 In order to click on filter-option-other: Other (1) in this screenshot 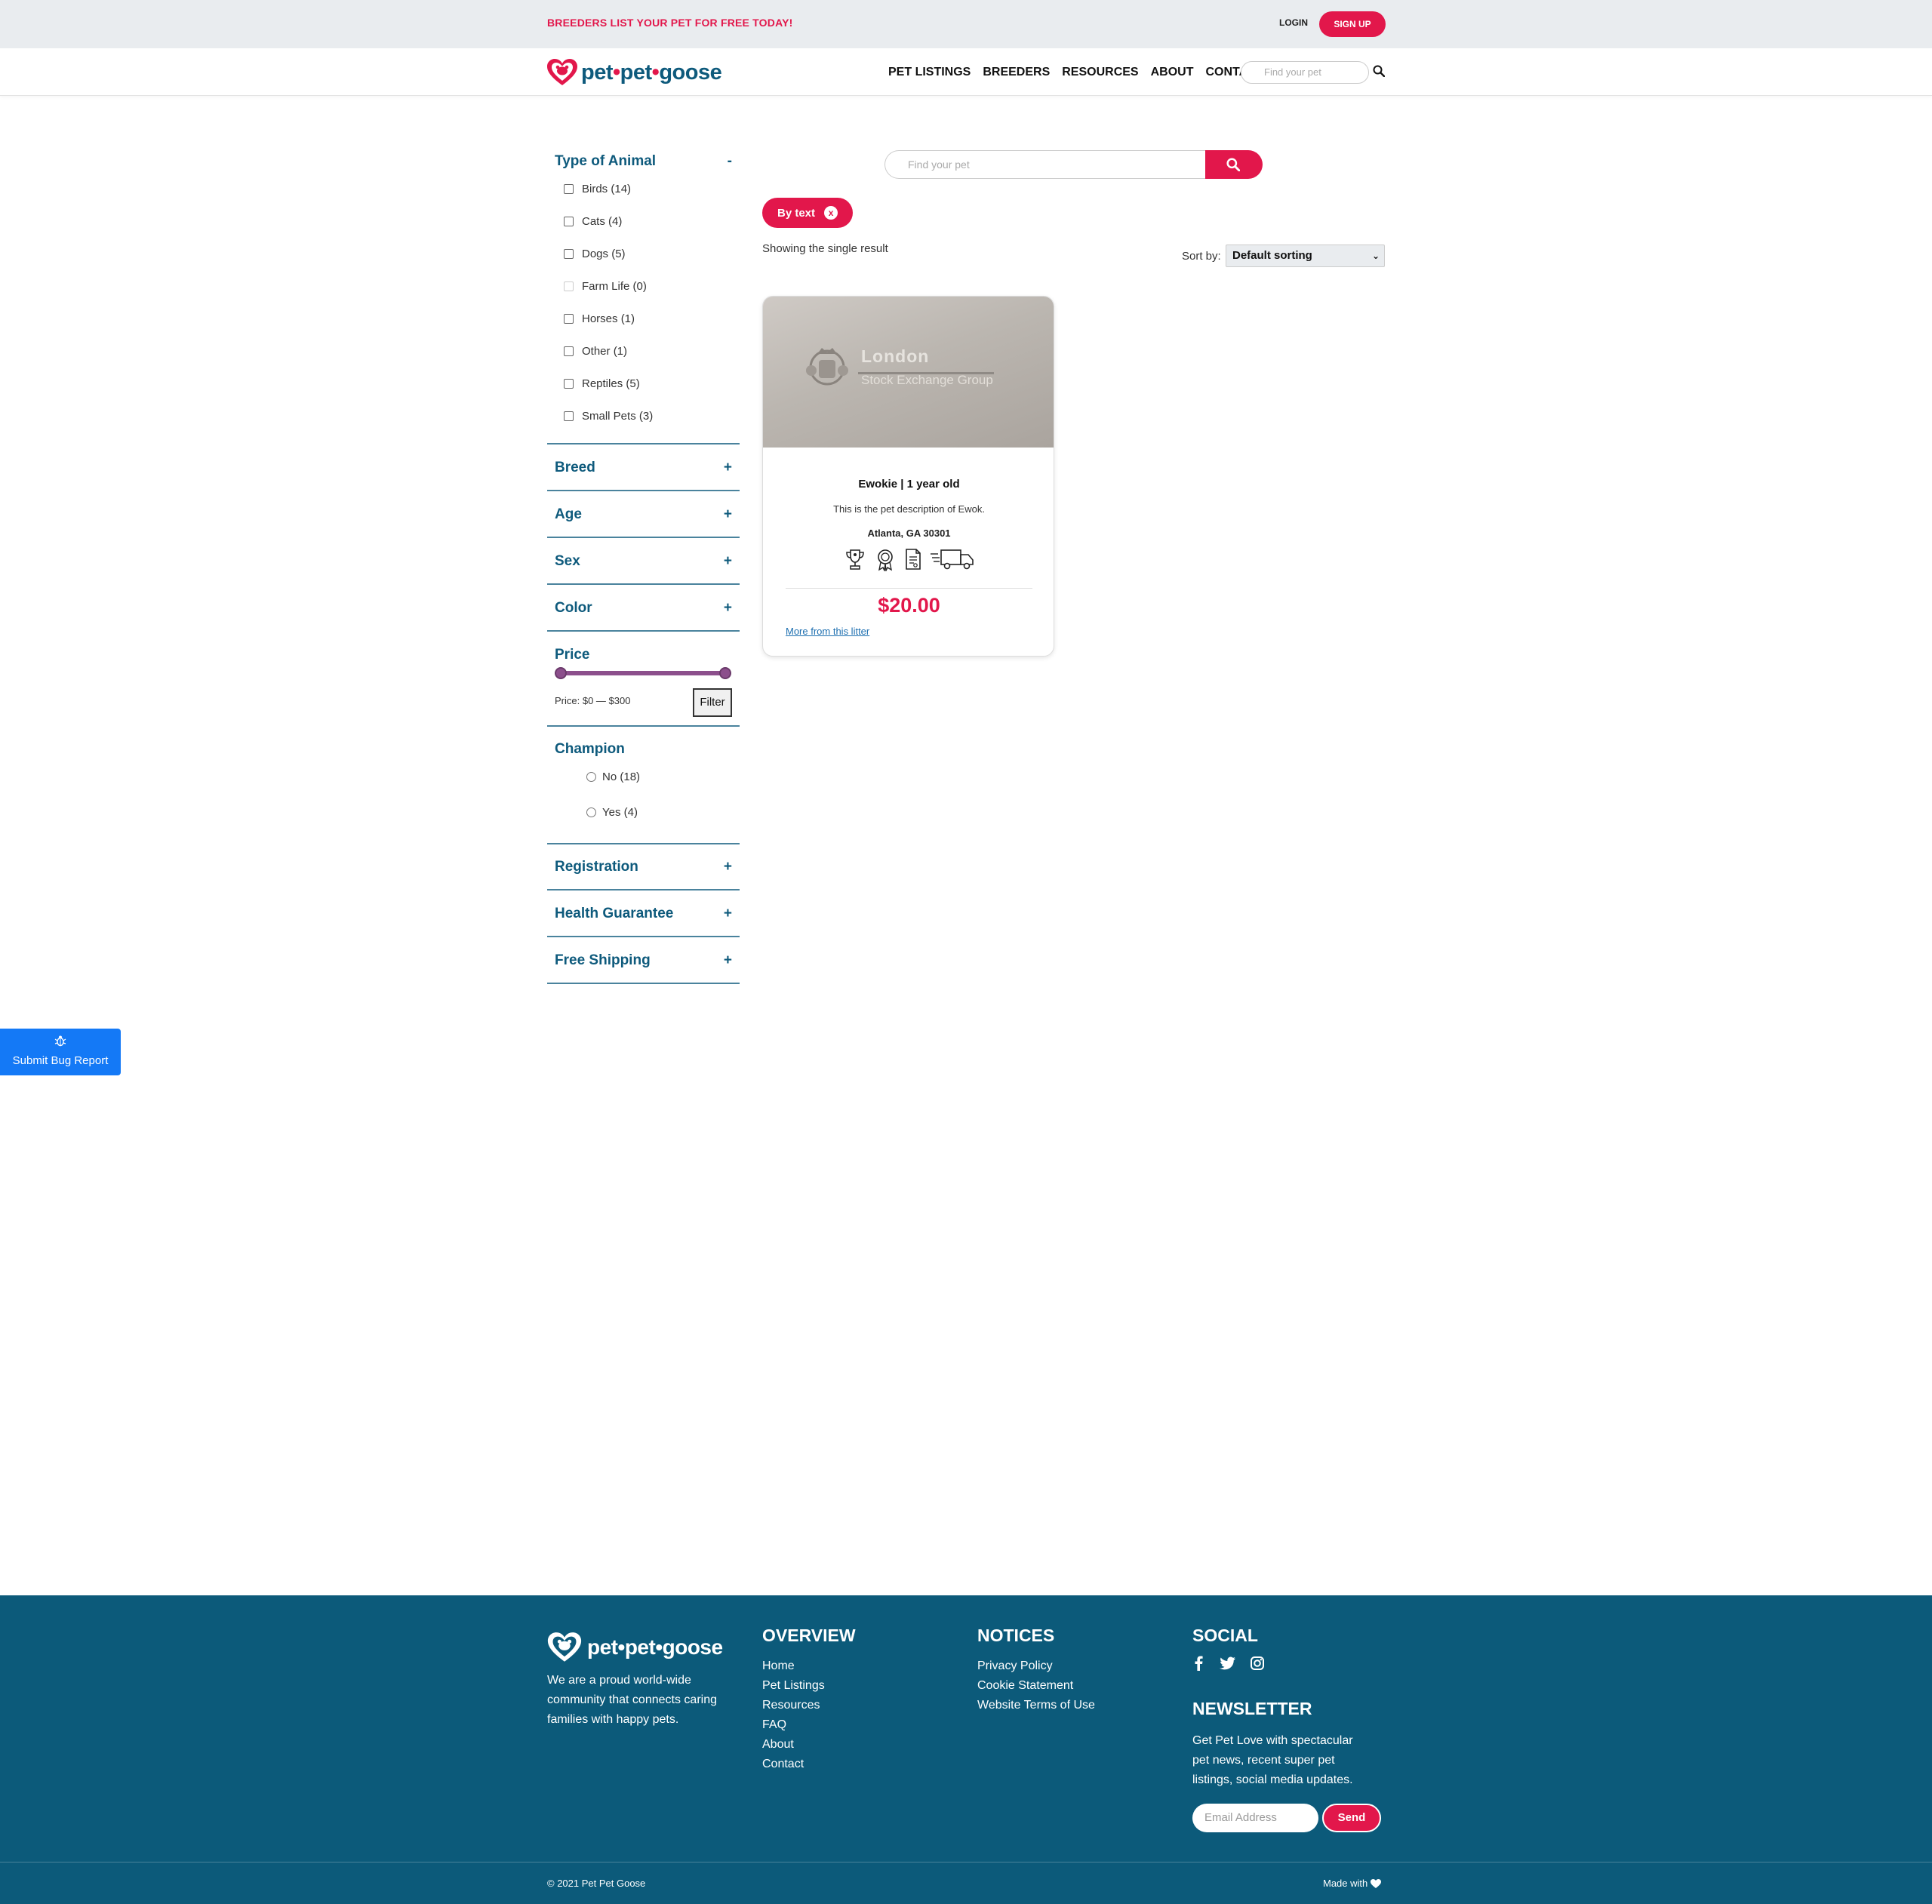, I will do `click(595, 351)`.